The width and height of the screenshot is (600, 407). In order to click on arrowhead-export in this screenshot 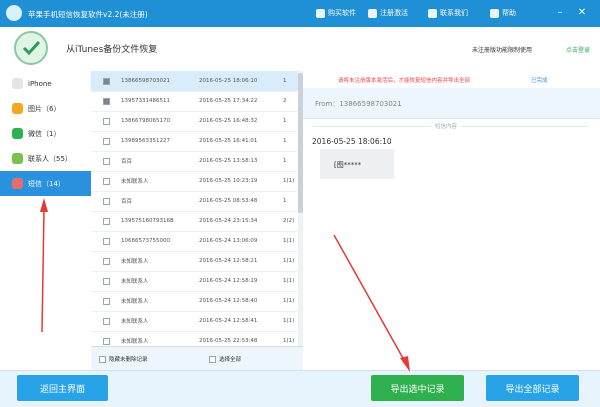, I will do `click(405, 364)`.